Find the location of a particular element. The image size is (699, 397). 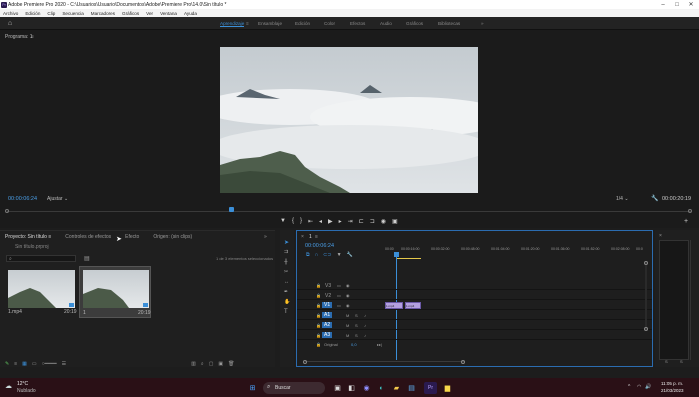

taskbar-search-box: ⌕ Buscar is located at coordinates (294, 388).